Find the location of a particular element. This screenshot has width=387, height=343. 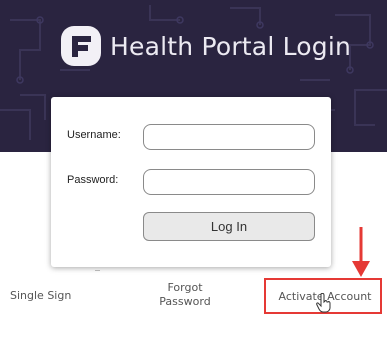

page-title: Health Portal Login is located at coordinates (231, 46).